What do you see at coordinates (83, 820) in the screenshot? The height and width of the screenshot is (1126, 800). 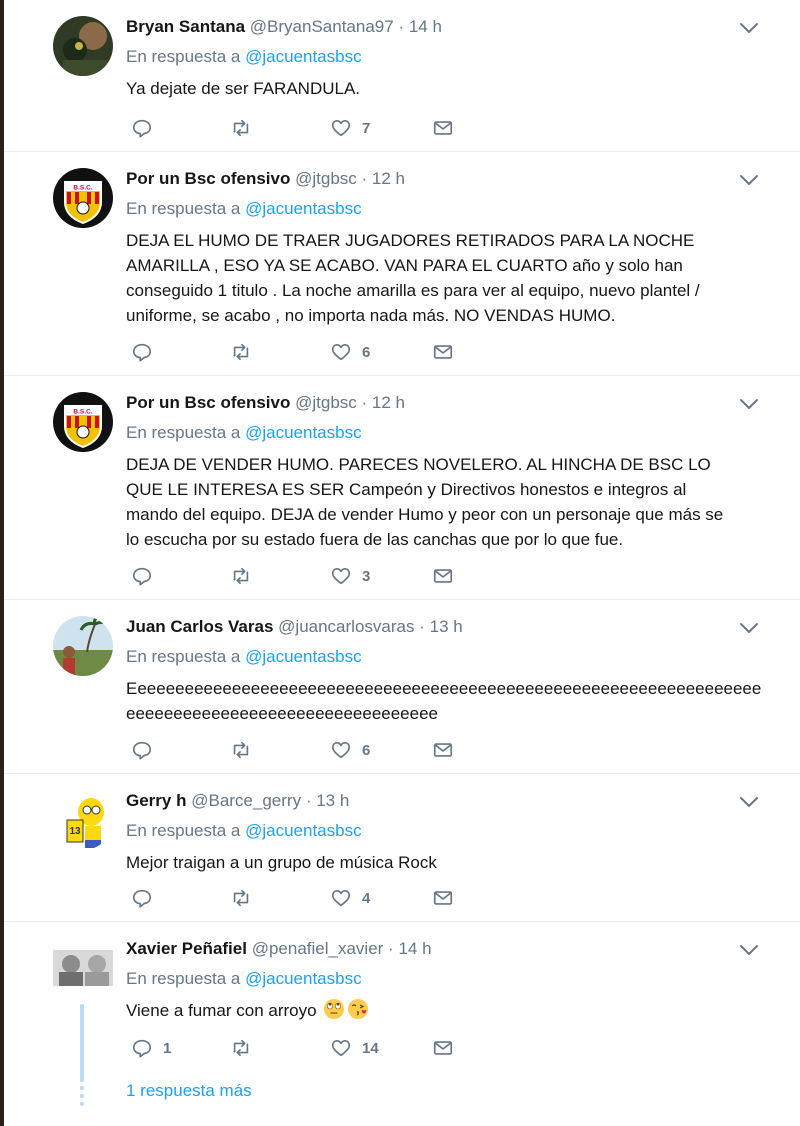 I see `avatar: 13` at bounding box center [83, 820].